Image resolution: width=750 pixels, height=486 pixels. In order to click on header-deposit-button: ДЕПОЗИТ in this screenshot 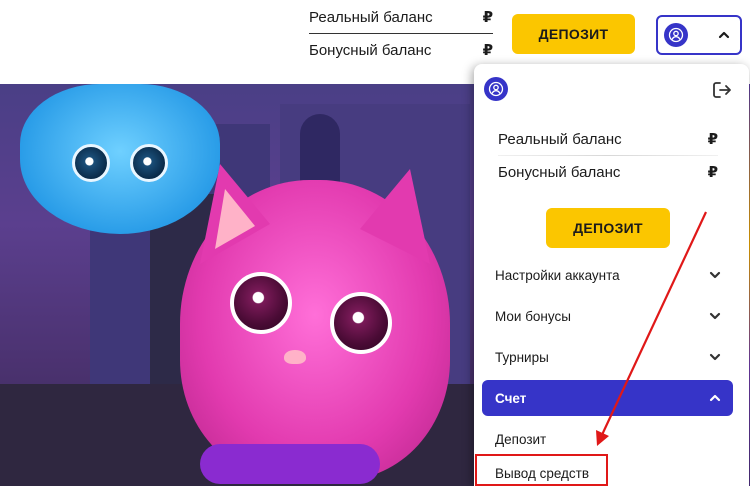, I will do `click(573, 34)`.